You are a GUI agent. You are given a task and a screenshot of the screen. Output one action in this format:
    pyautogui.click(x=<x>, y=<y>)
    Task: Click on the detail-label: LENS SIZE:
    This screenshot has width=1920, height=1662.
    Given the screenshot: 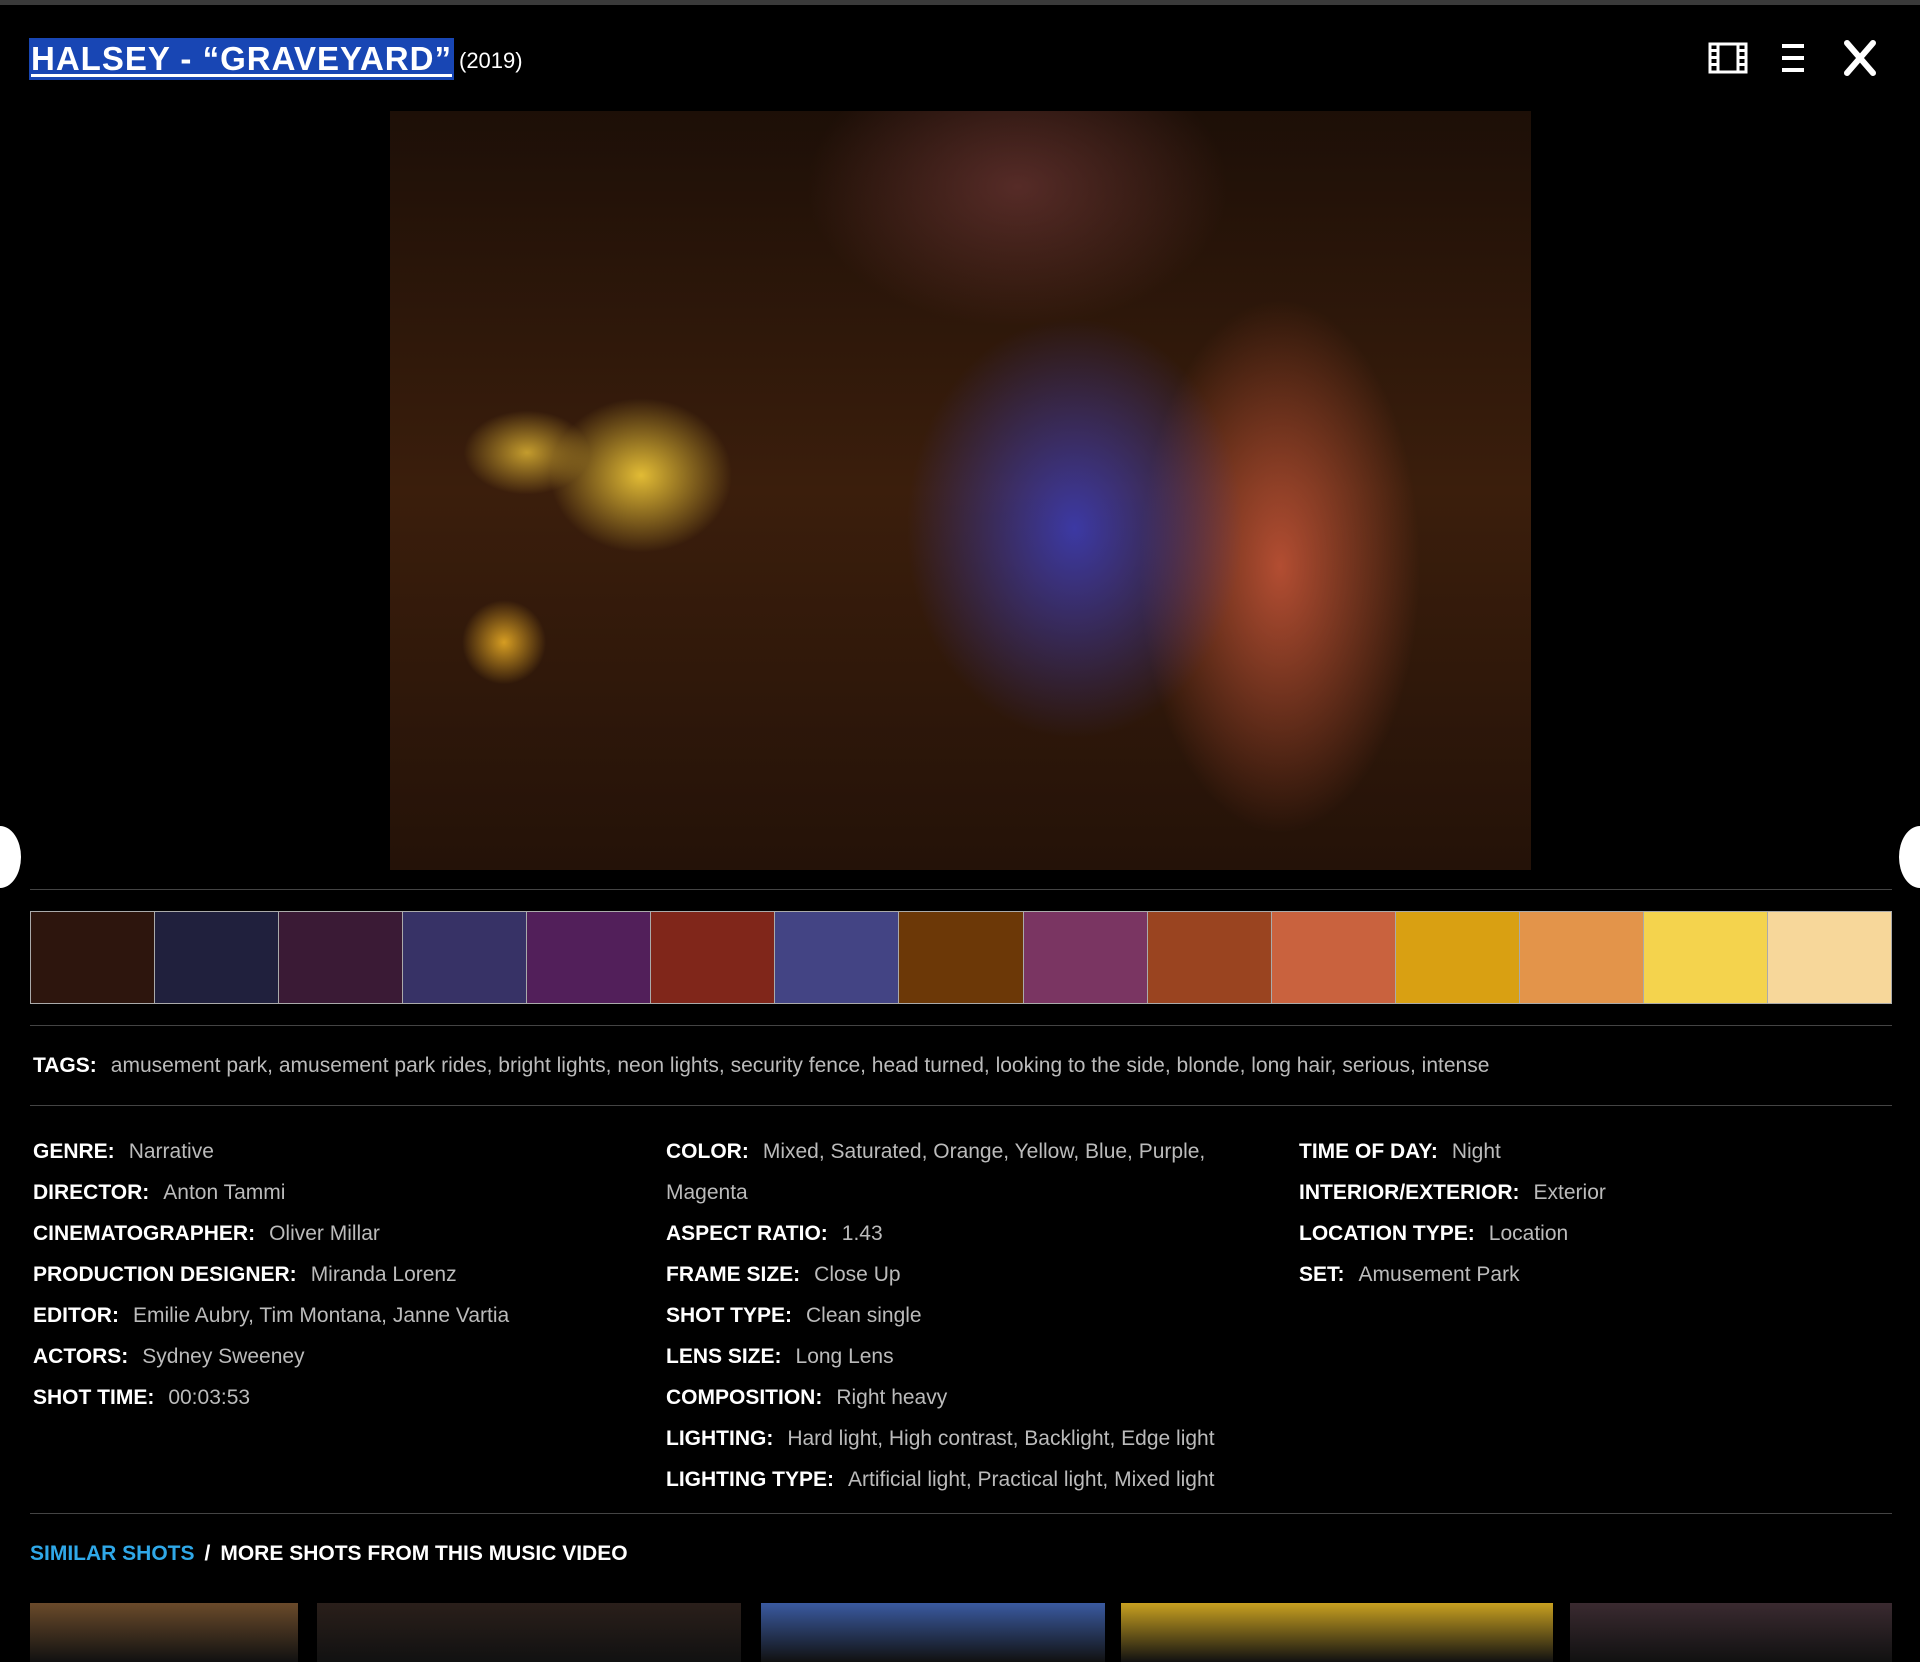 What is the action you would take?
    pyautogui.click(x=724, y=1356)
    